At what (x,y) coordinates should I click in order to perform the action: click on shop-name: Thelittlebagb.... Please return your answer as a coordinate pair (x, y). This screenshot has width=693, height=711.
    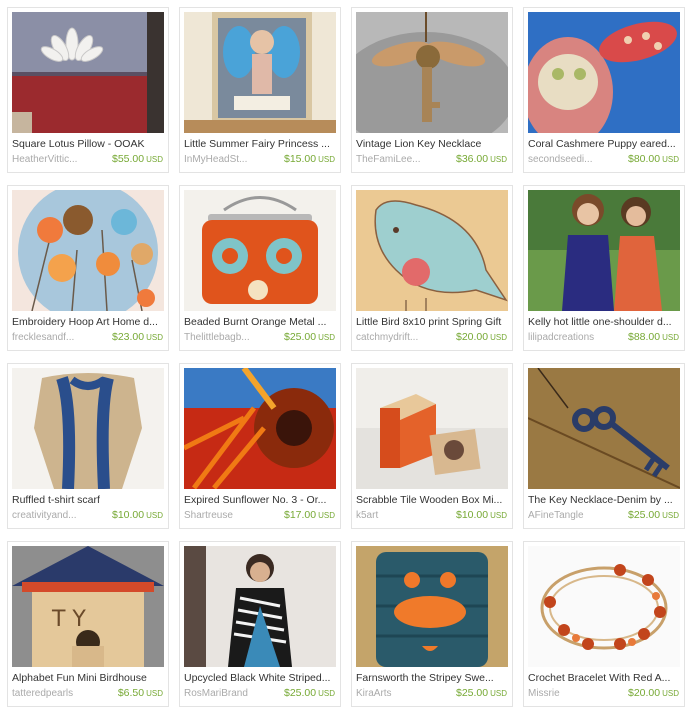
    Looking at the image, I should click on (230, 337).